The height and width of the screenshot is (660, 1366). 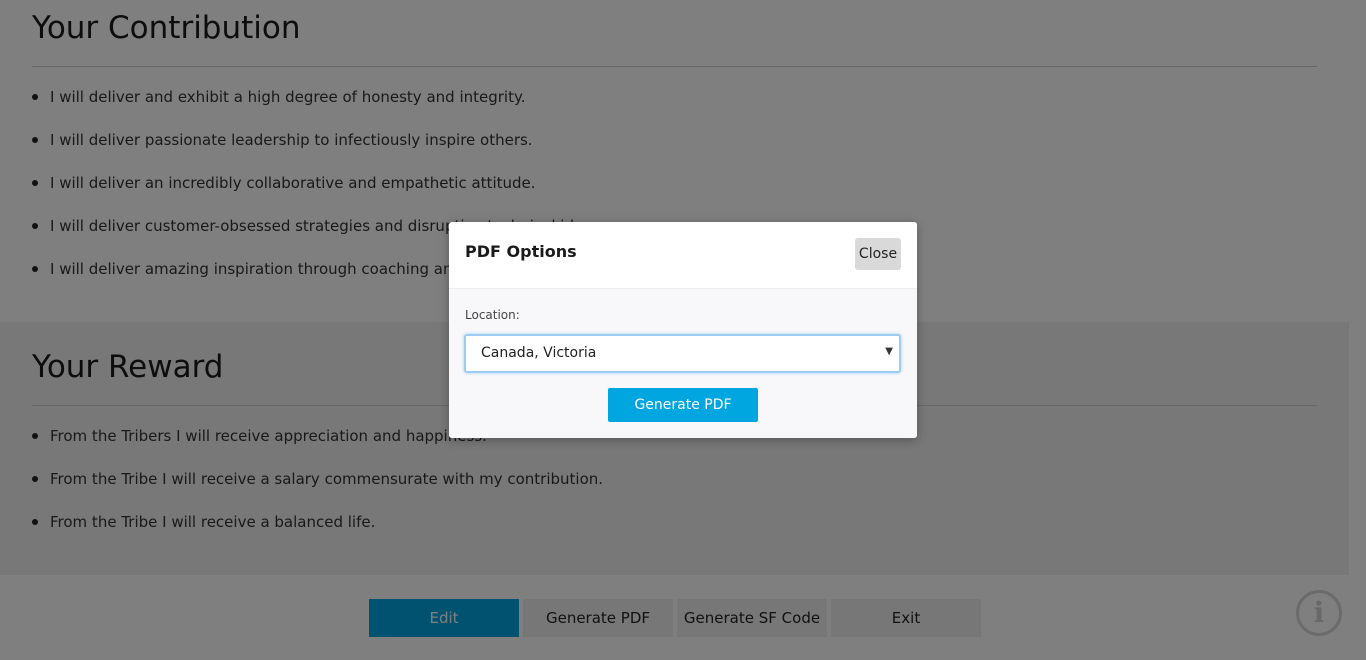 I want to click on location-select-value: Canada, Victoria, so click(x=539, y=353).